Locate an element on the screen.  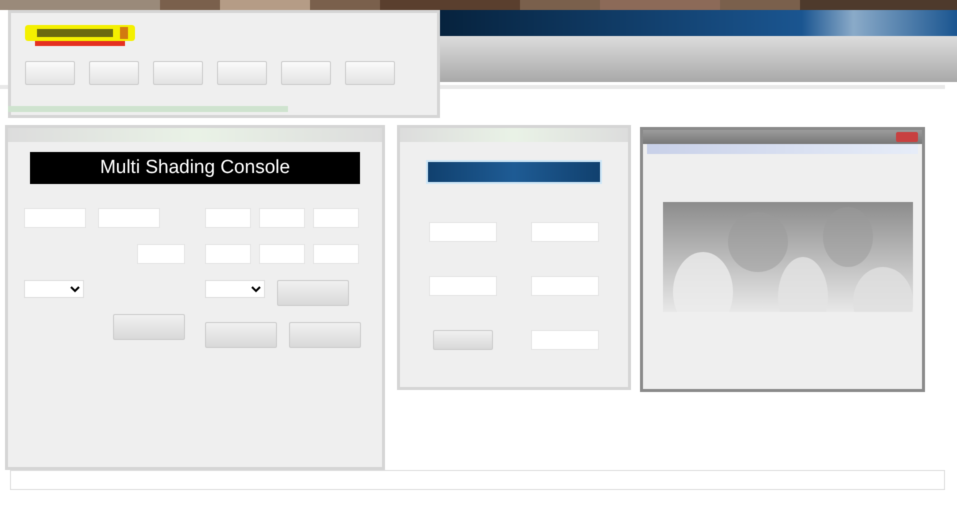
command-field is located at coordinates (477, 480).